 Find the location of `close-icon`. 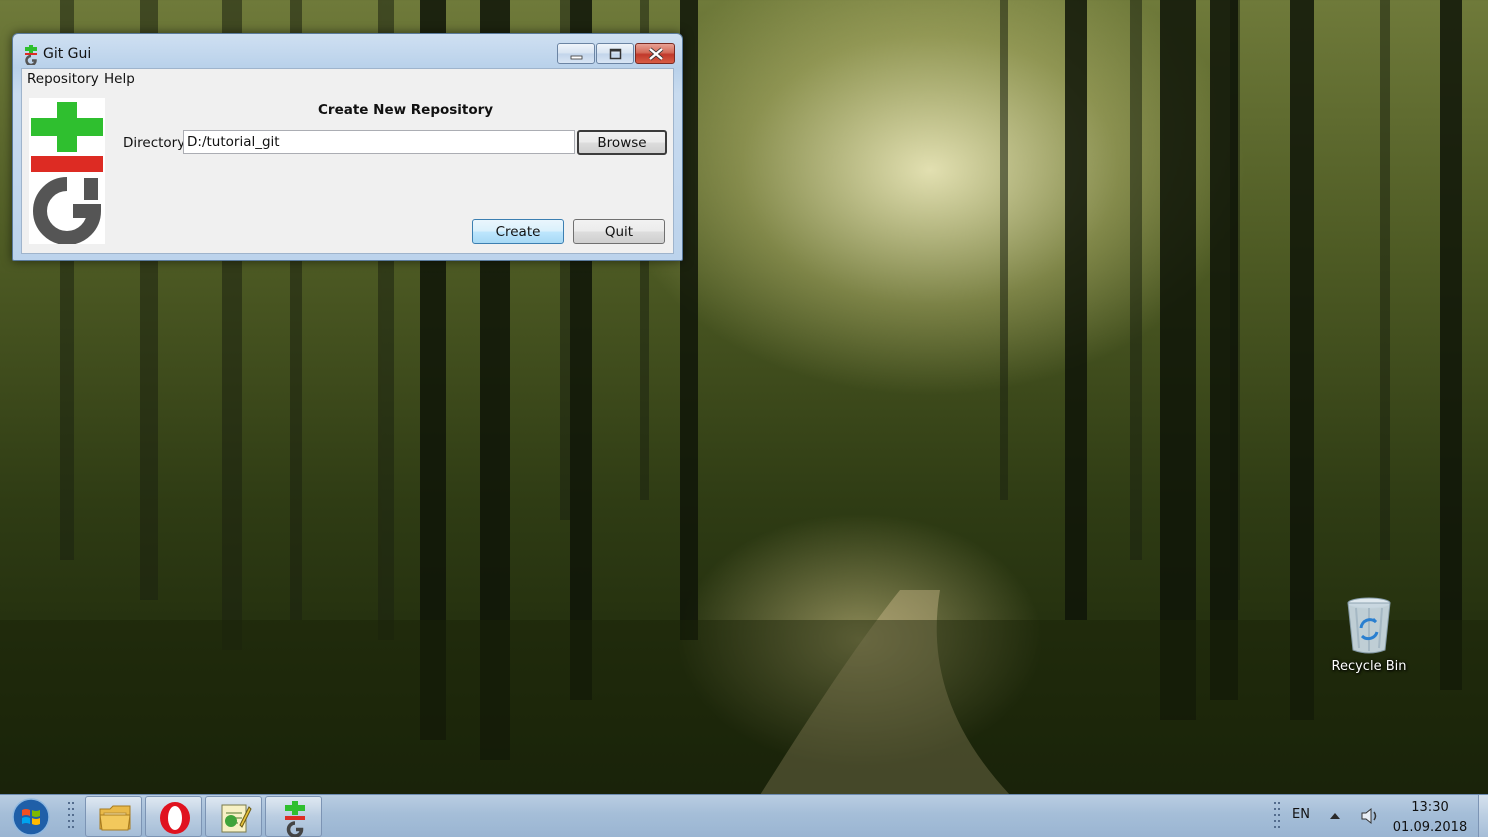

close-icon is located at coordinates (656, 54).